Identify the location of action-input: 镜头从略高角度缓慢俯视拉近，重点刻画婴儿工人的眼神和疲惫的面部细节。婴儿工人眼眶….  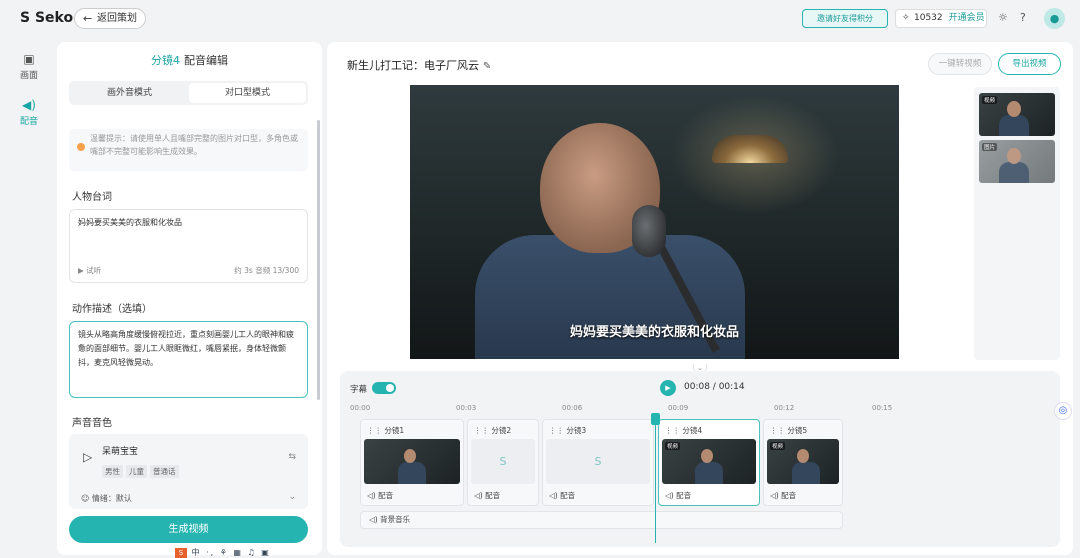
(188, 359).